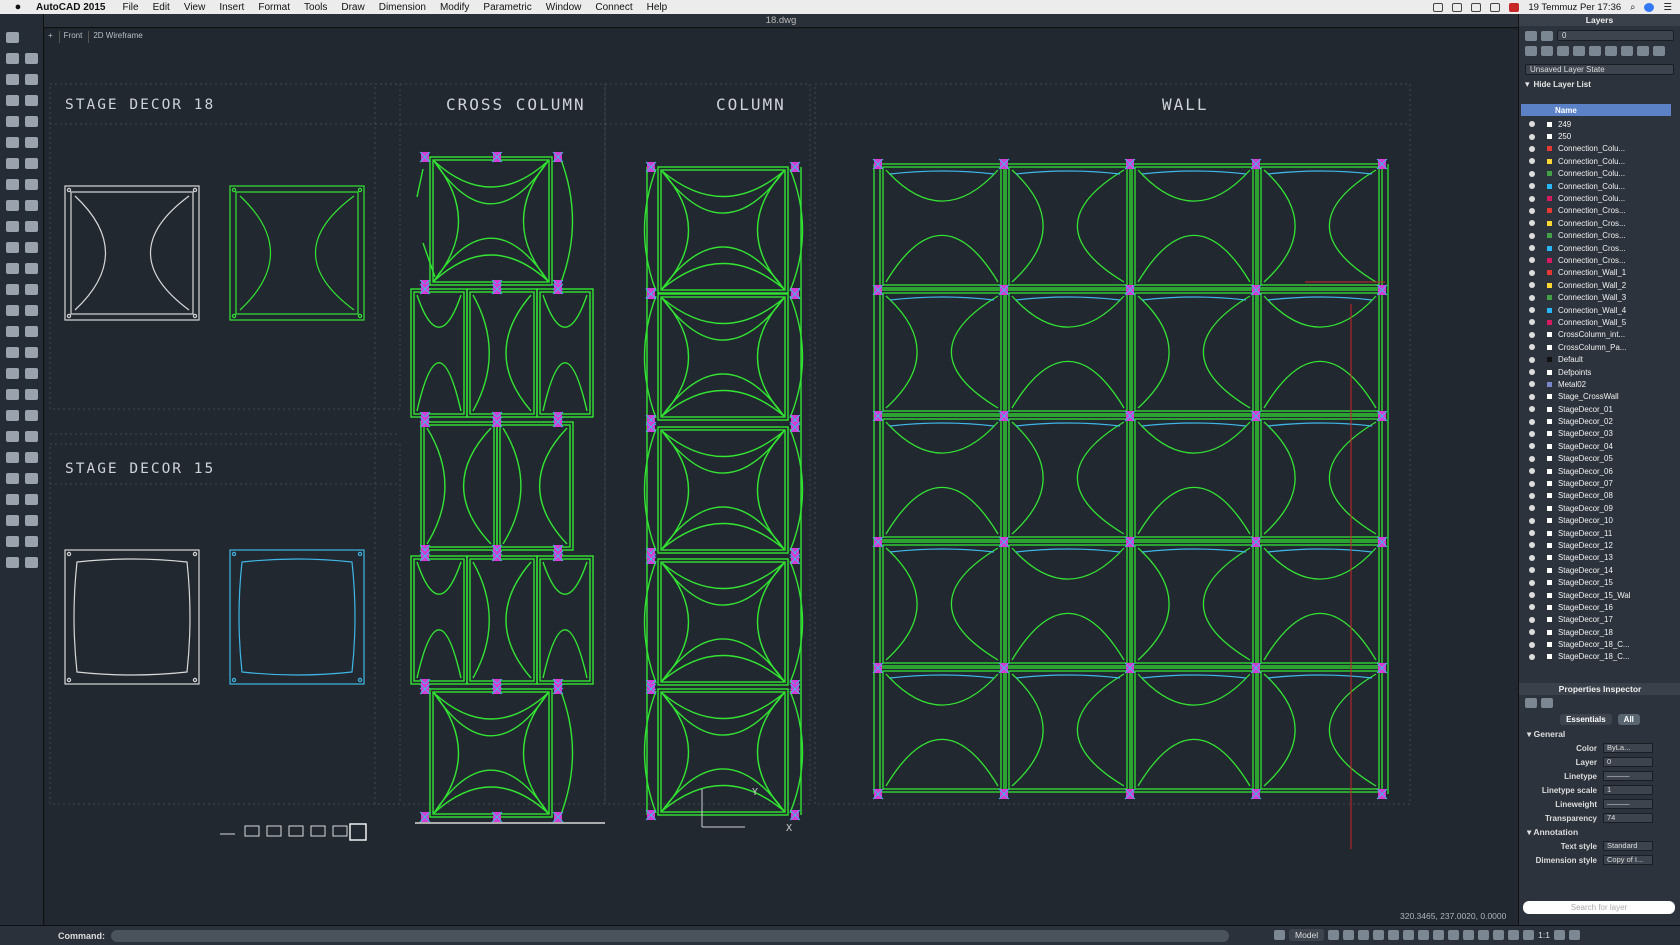 This screenshot has height=945, width=1680. I want to click on zoom-icon, so click(1514, 935).